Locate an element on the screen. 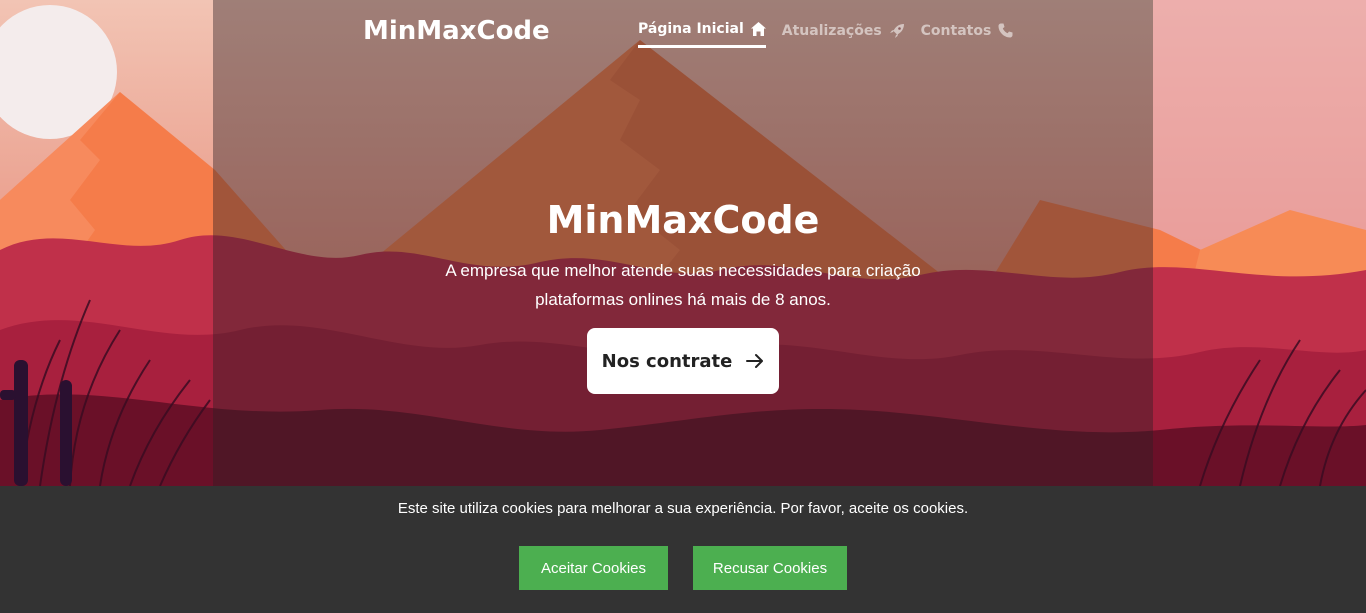 This screenshot has height=613, width=1366. home-icon is located at coordinates (758, 29).